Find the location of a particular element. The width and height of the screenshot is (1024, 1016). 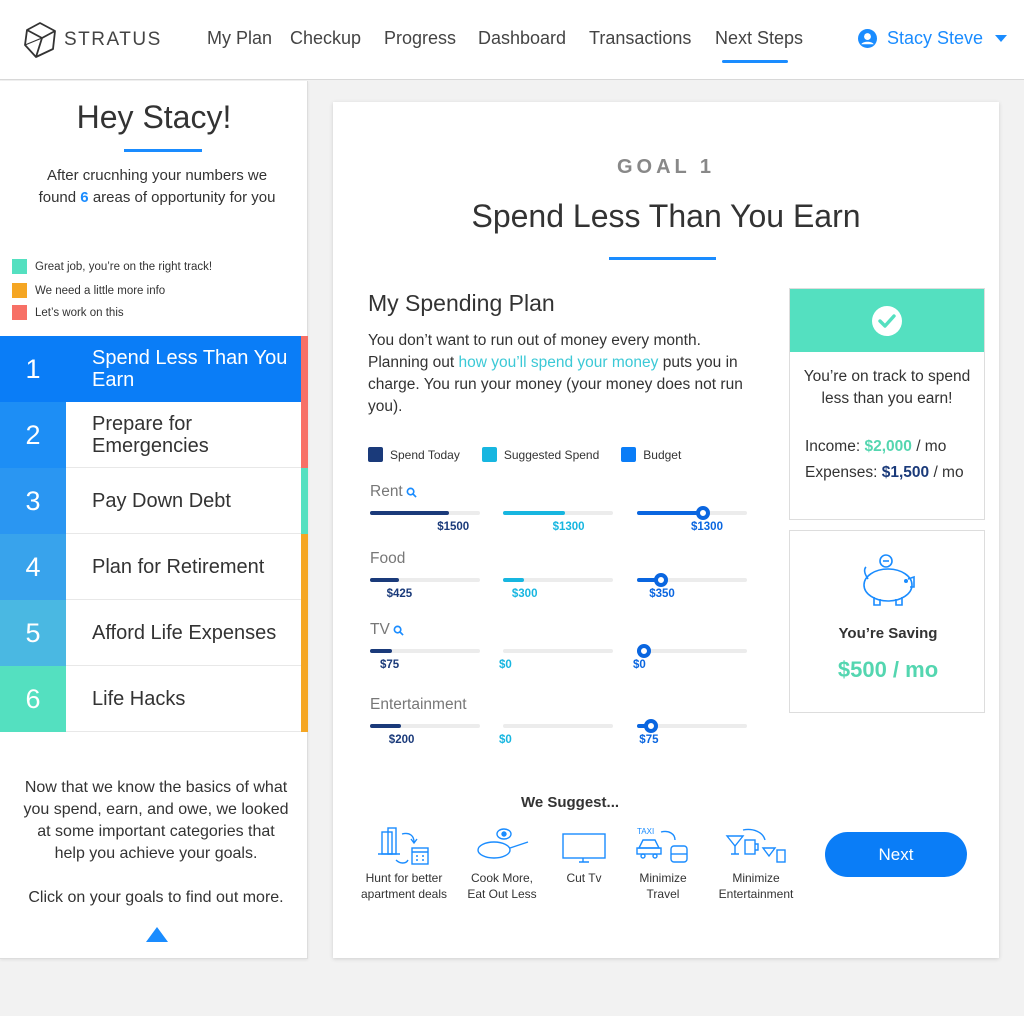

suggestion-cut-tv: Cut Tv is located at coordinates (584, 856).